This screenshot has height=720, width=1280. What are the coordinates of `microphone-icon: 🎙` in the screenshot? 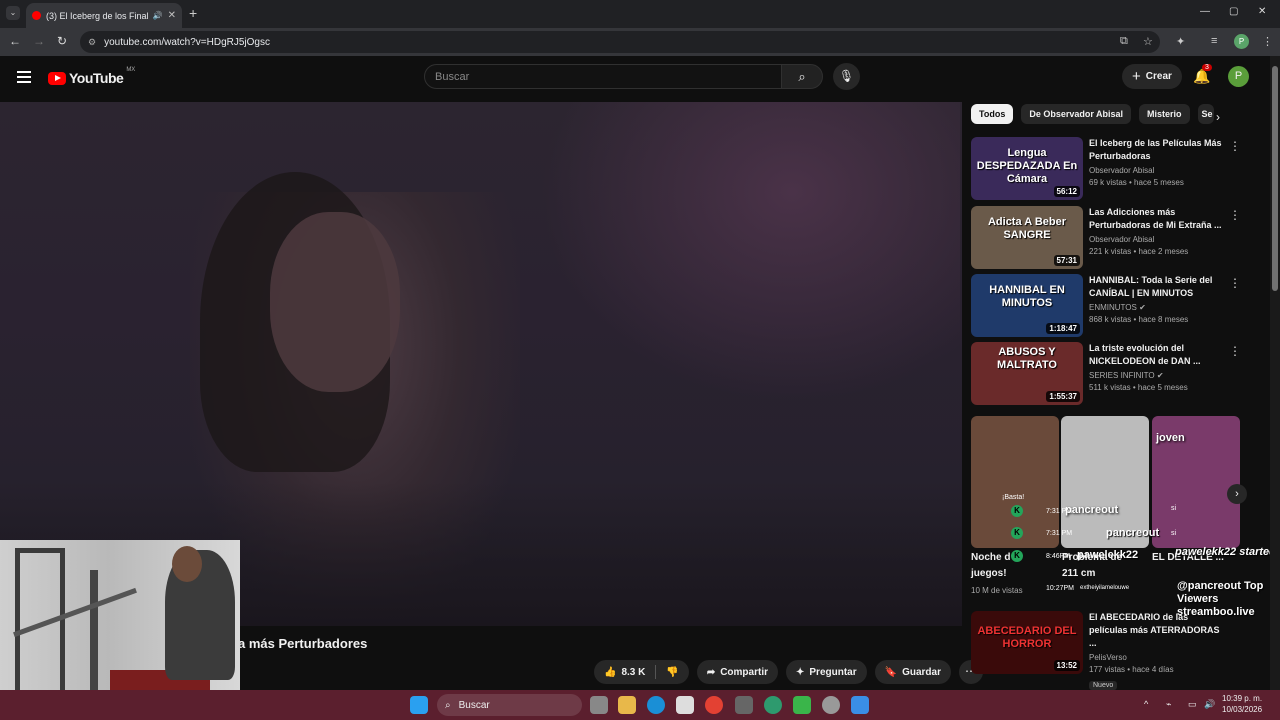 It's located at (846, 76).